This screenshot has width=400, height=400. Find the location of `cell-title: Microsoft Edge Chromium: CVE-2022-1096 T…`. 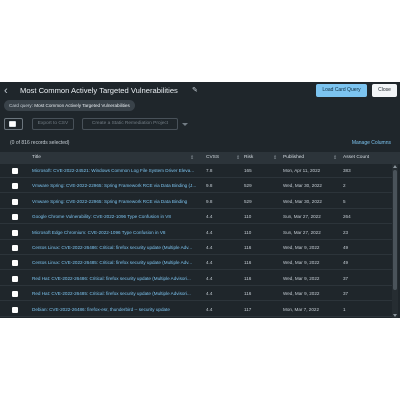

cell-title: Microsoft Edge Chromium: CVE-2022-1096 T… is located at coordinates (116, 233).